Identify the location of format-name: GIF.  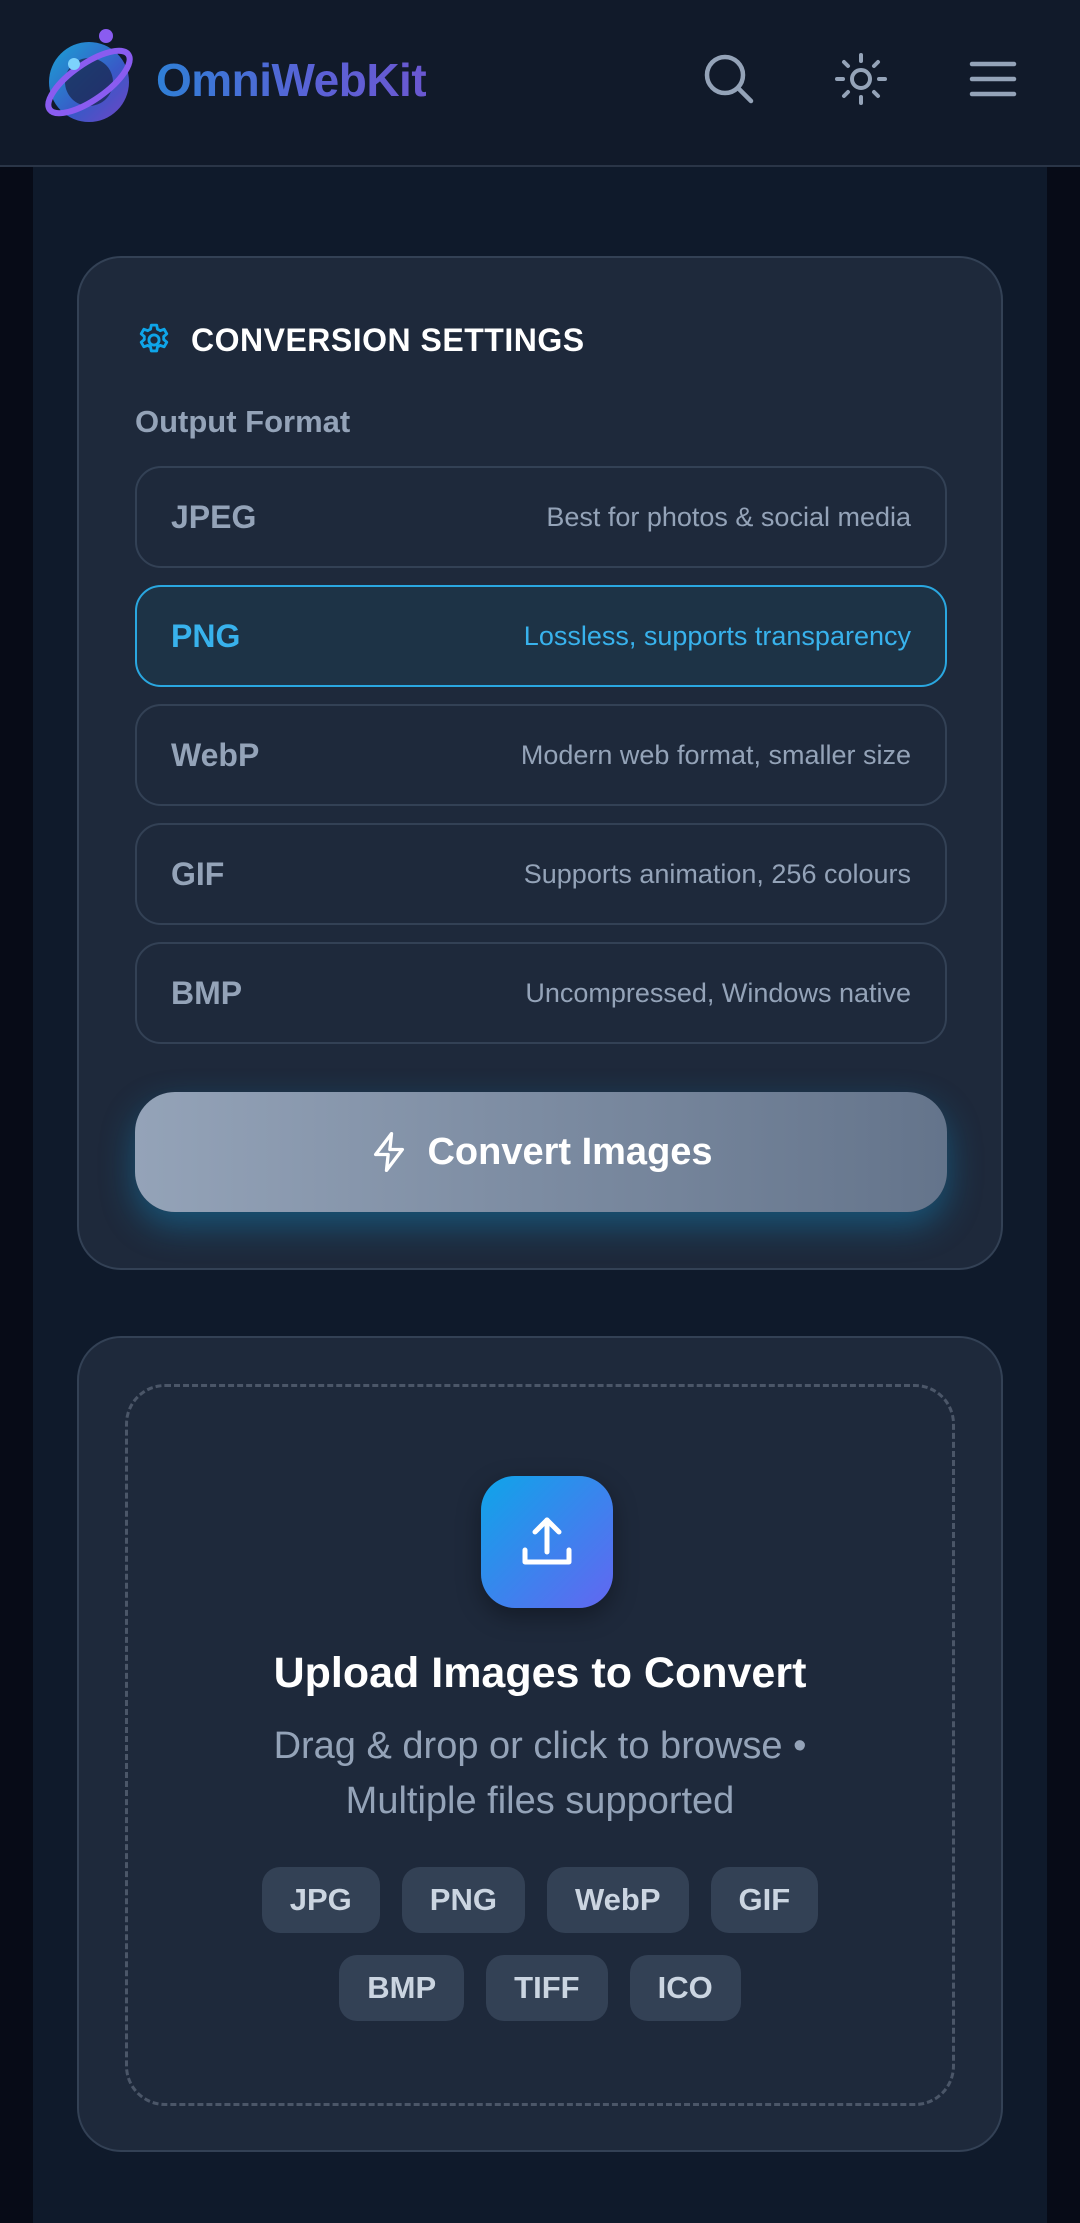
(198, 873).